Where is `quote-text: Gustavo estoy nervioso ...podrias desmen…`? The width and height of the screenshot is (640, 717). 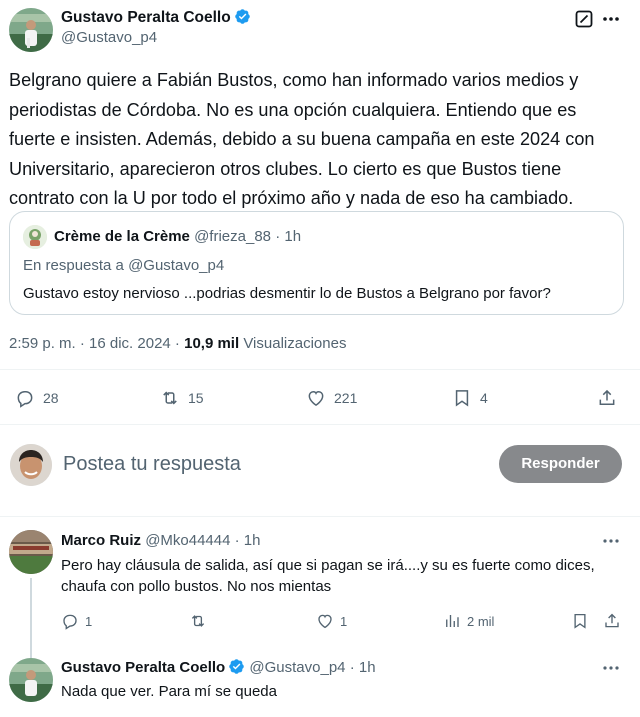 quote-text: Gustavo estoy nervioso ...podrias desmen… is located at coordinates (287, 293).